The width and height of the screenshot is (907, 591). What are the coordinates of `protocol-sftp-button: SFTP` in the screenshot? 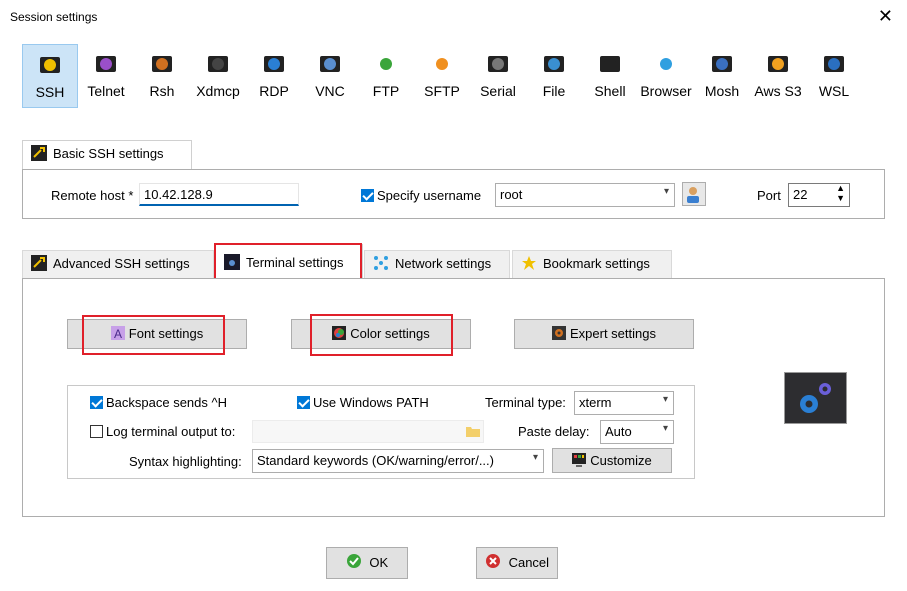 It's located at (442, 76).